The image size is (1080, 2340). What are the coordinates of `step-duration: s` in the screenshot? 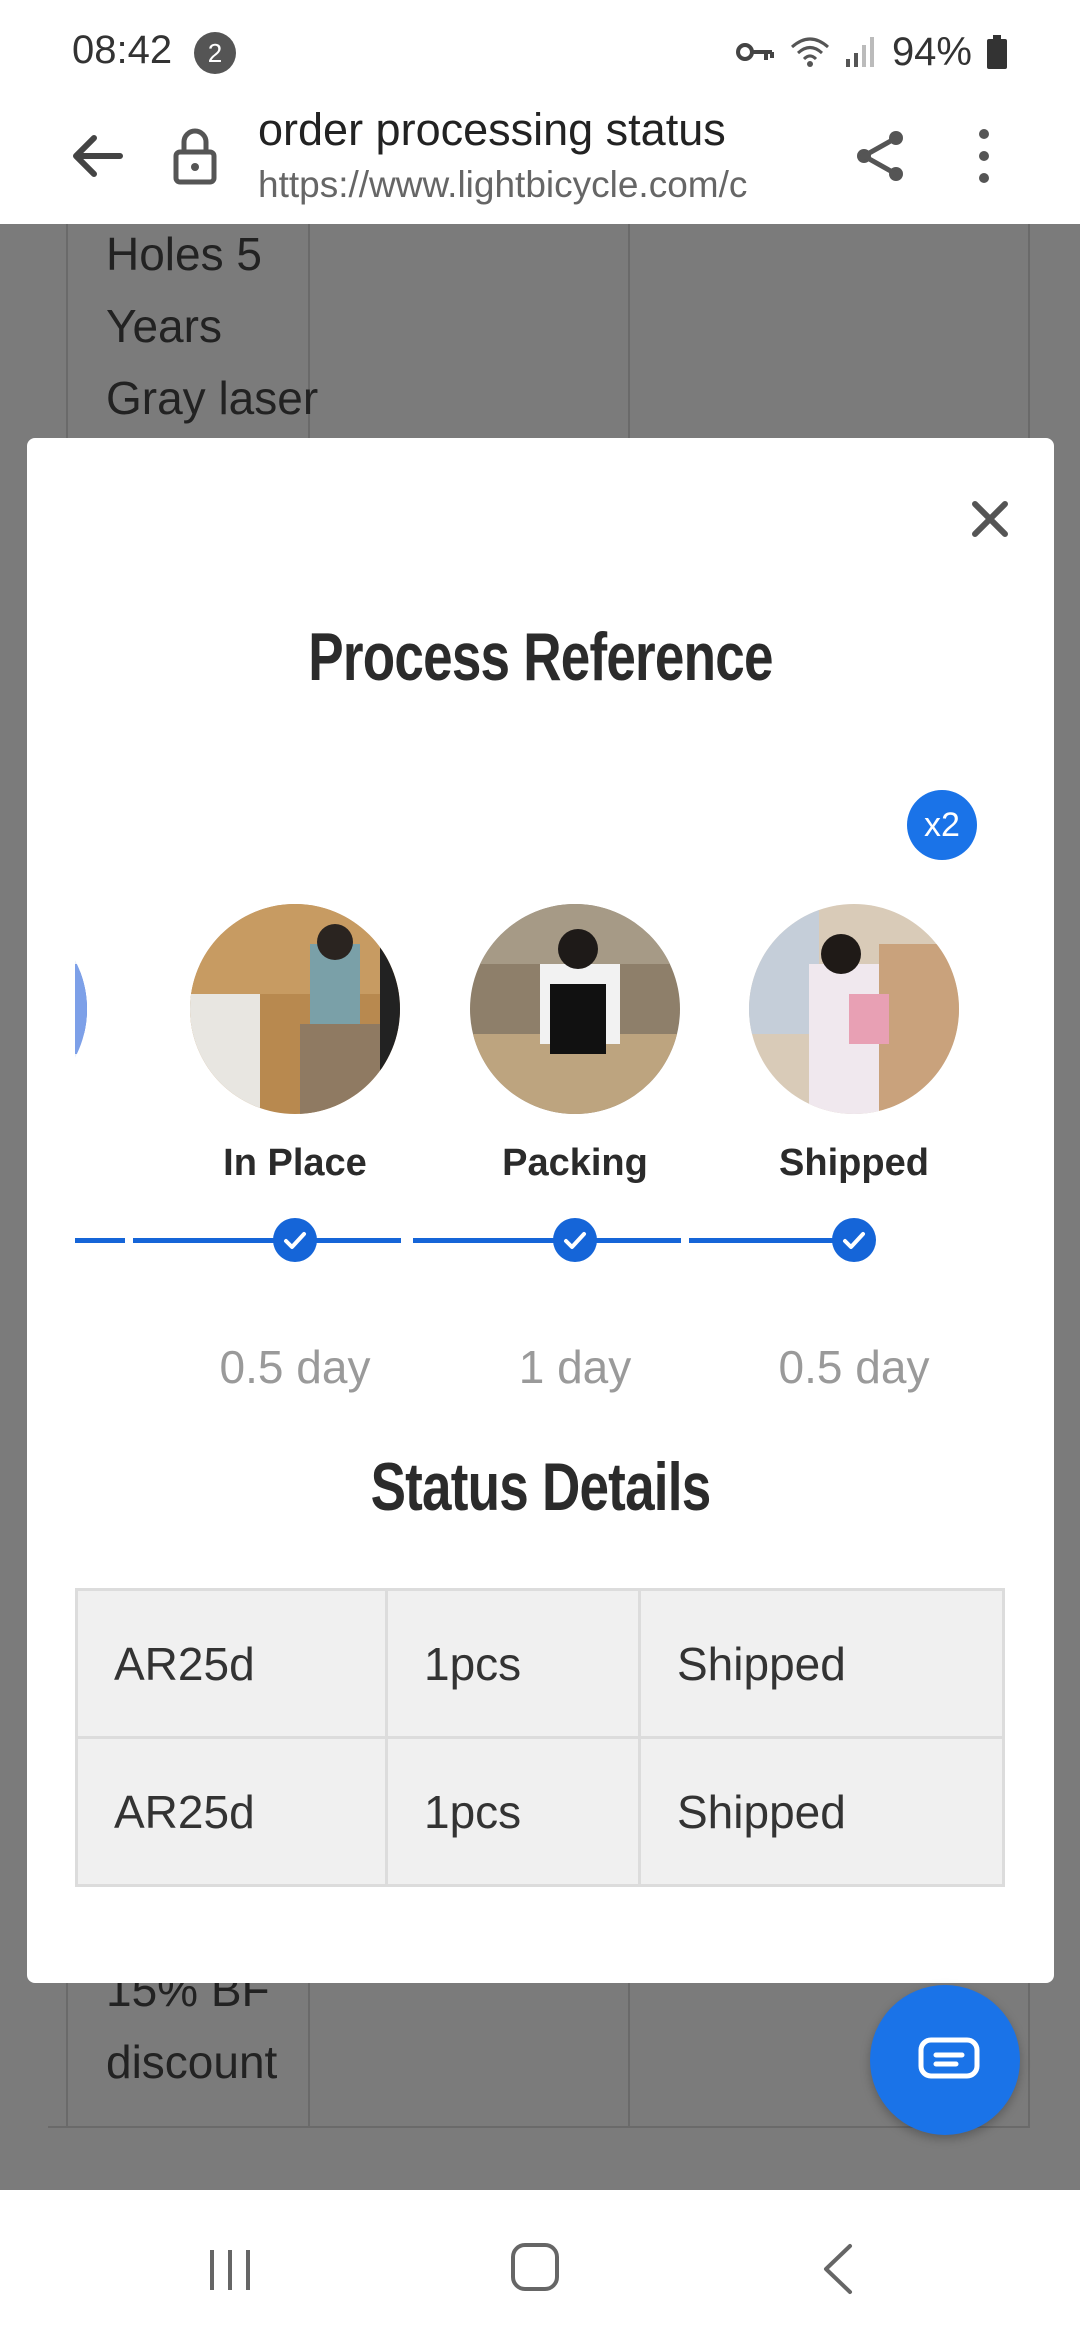 It's located at (101, 1367).